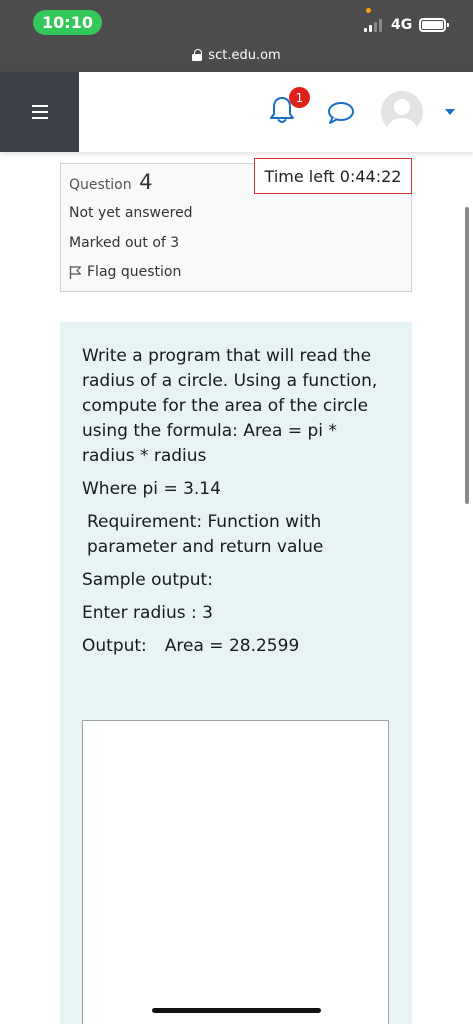 The width and height of the screenshot is (473, 1024). I want to click on network-type: 4G, so click(402, 25).